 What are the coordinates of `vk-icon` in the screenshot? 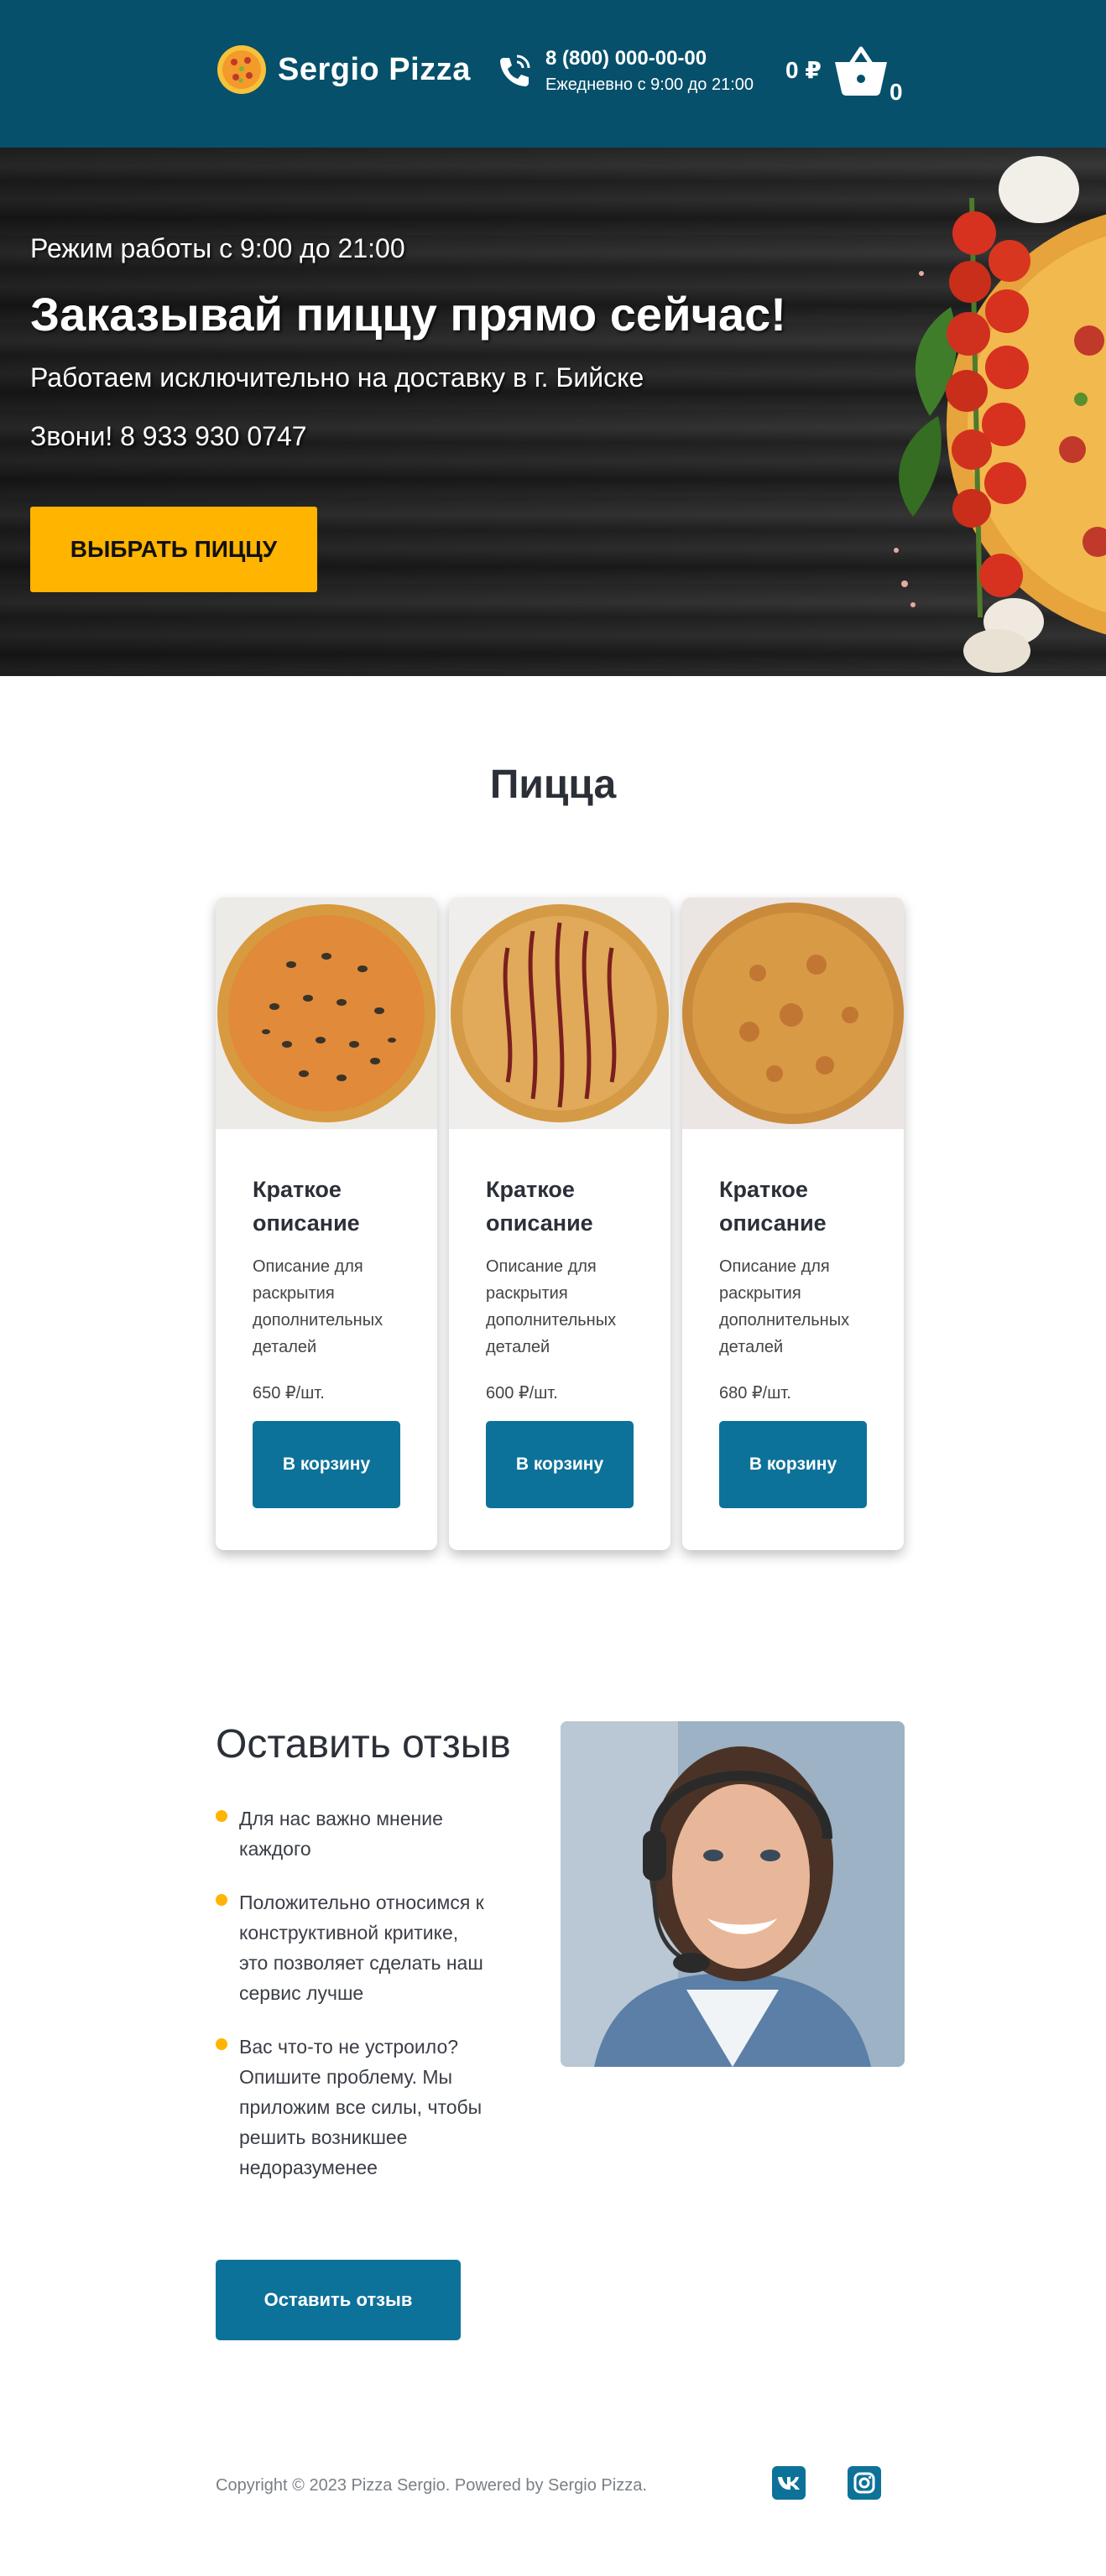 It's located at (789, 2483).